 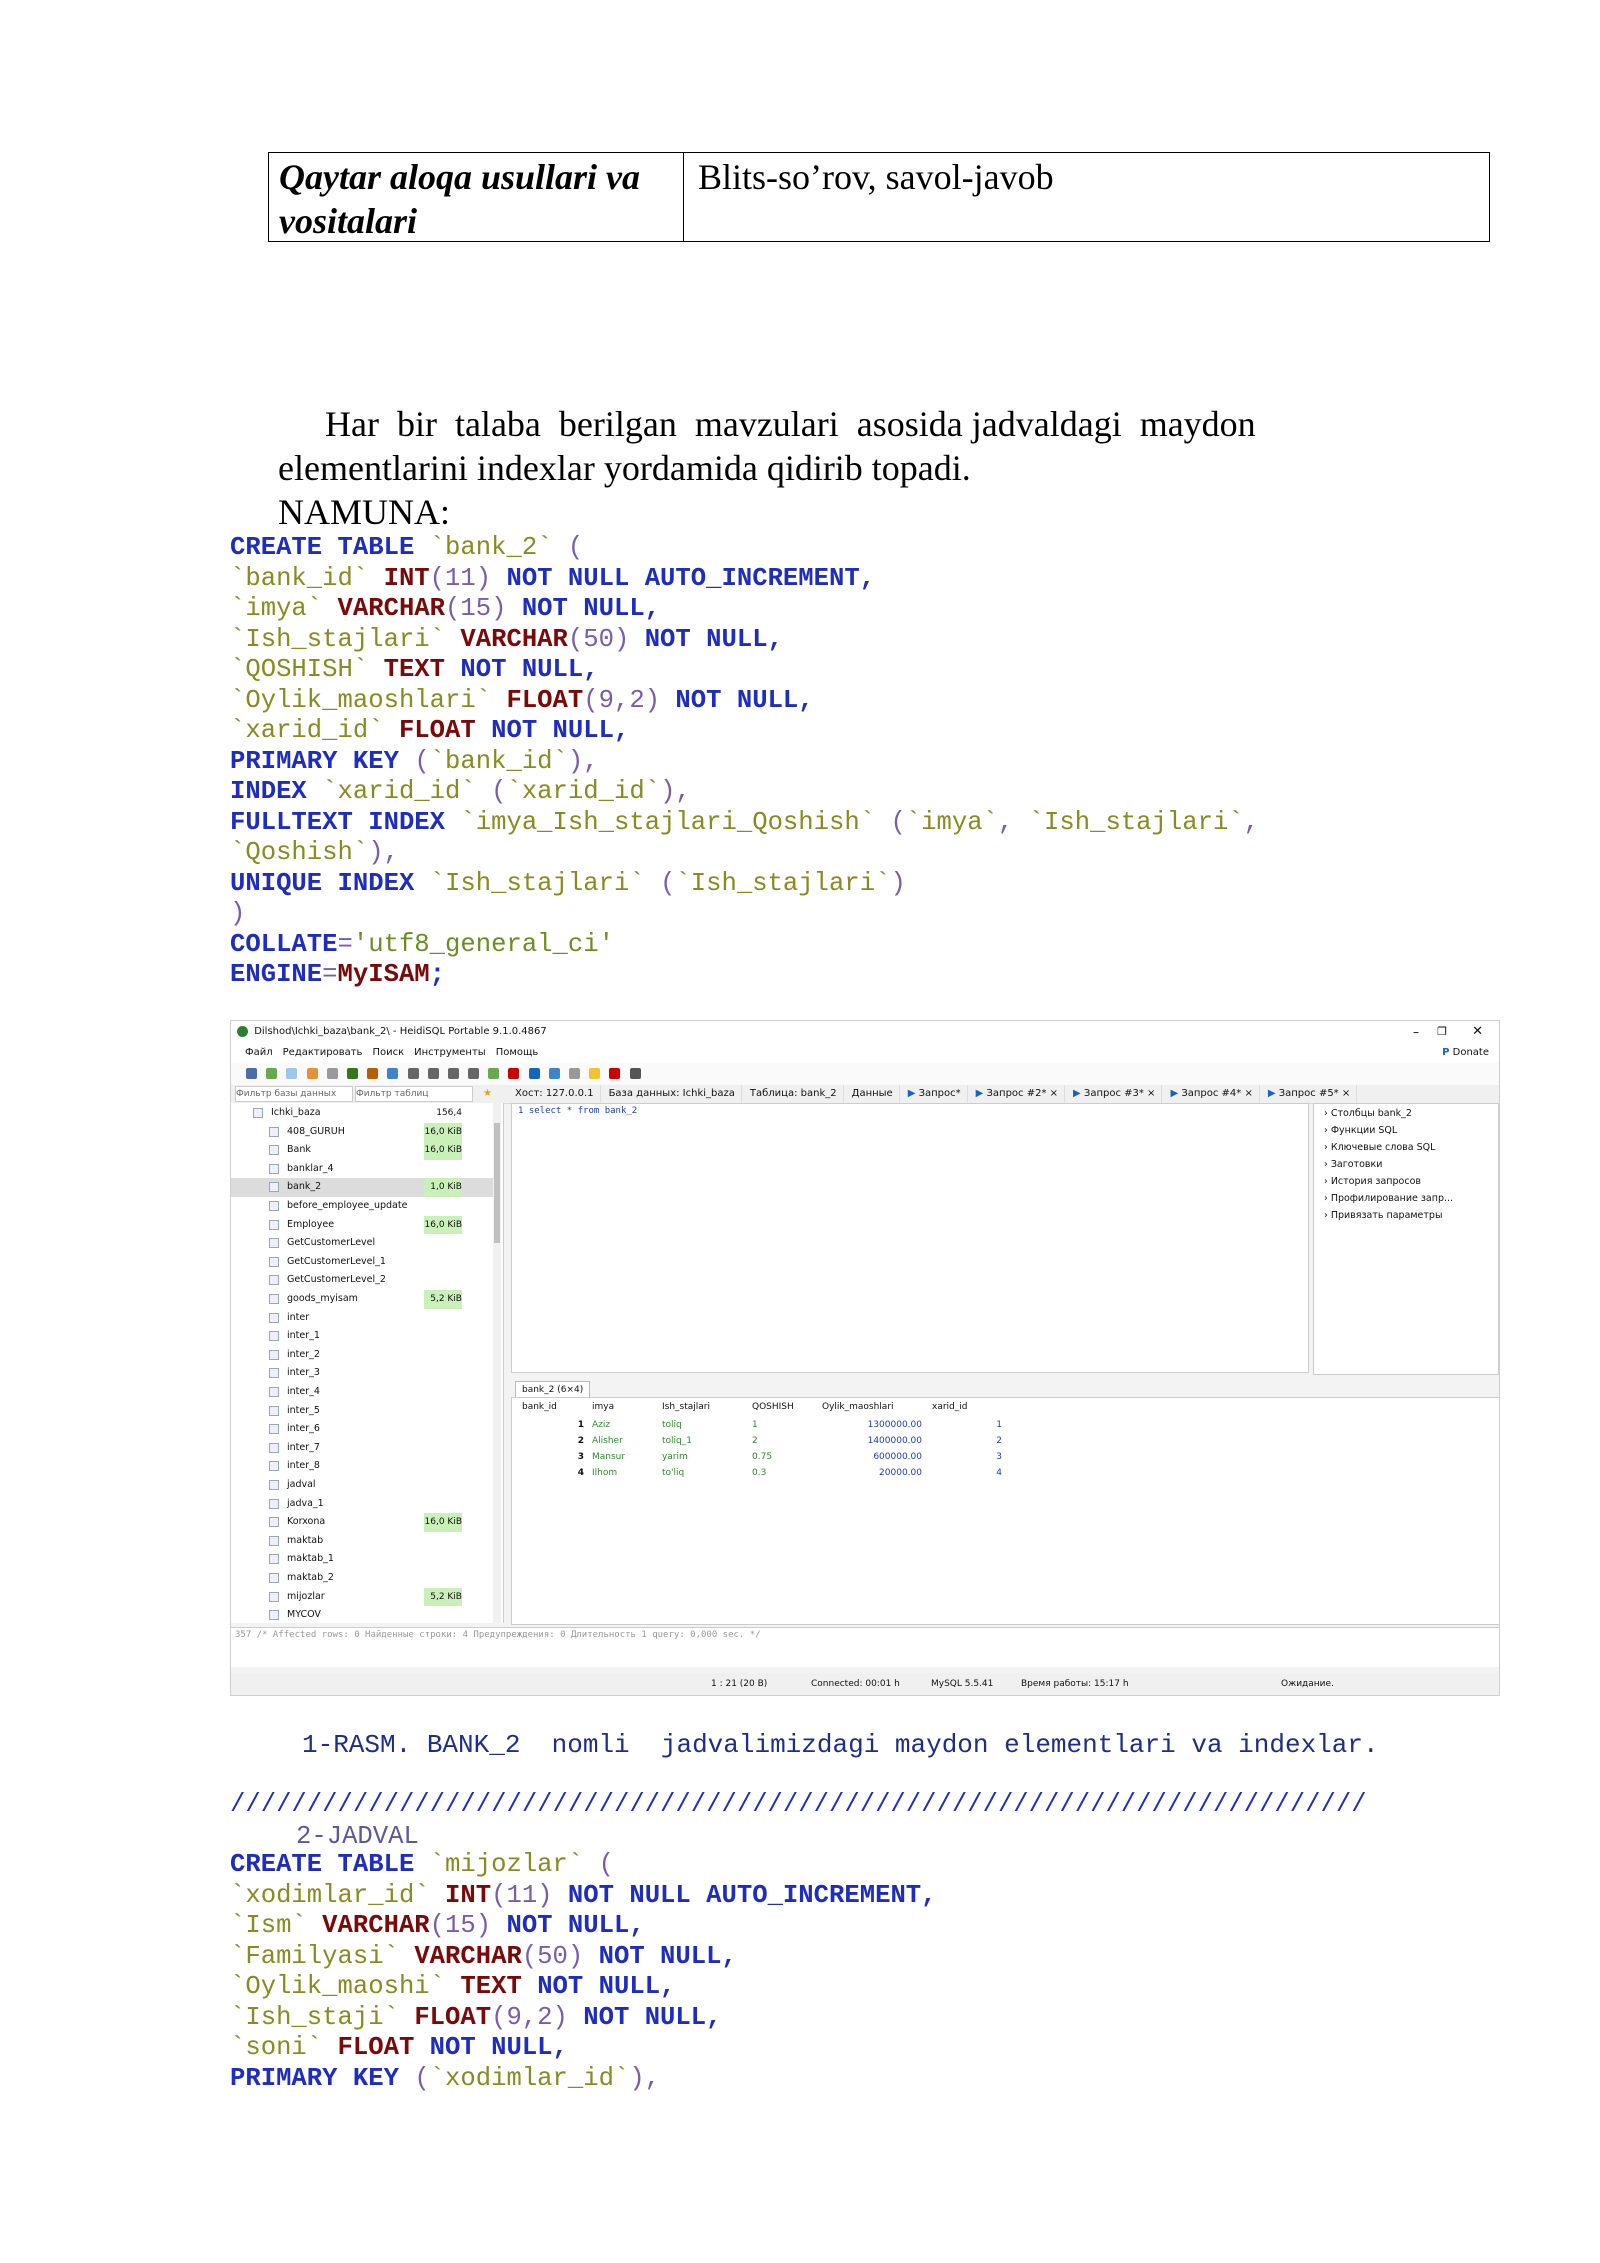 What do you see at coordinates (487, 1094) in the screenshot?
I see `star-icon: ★` at bounding box center [487, 1094].